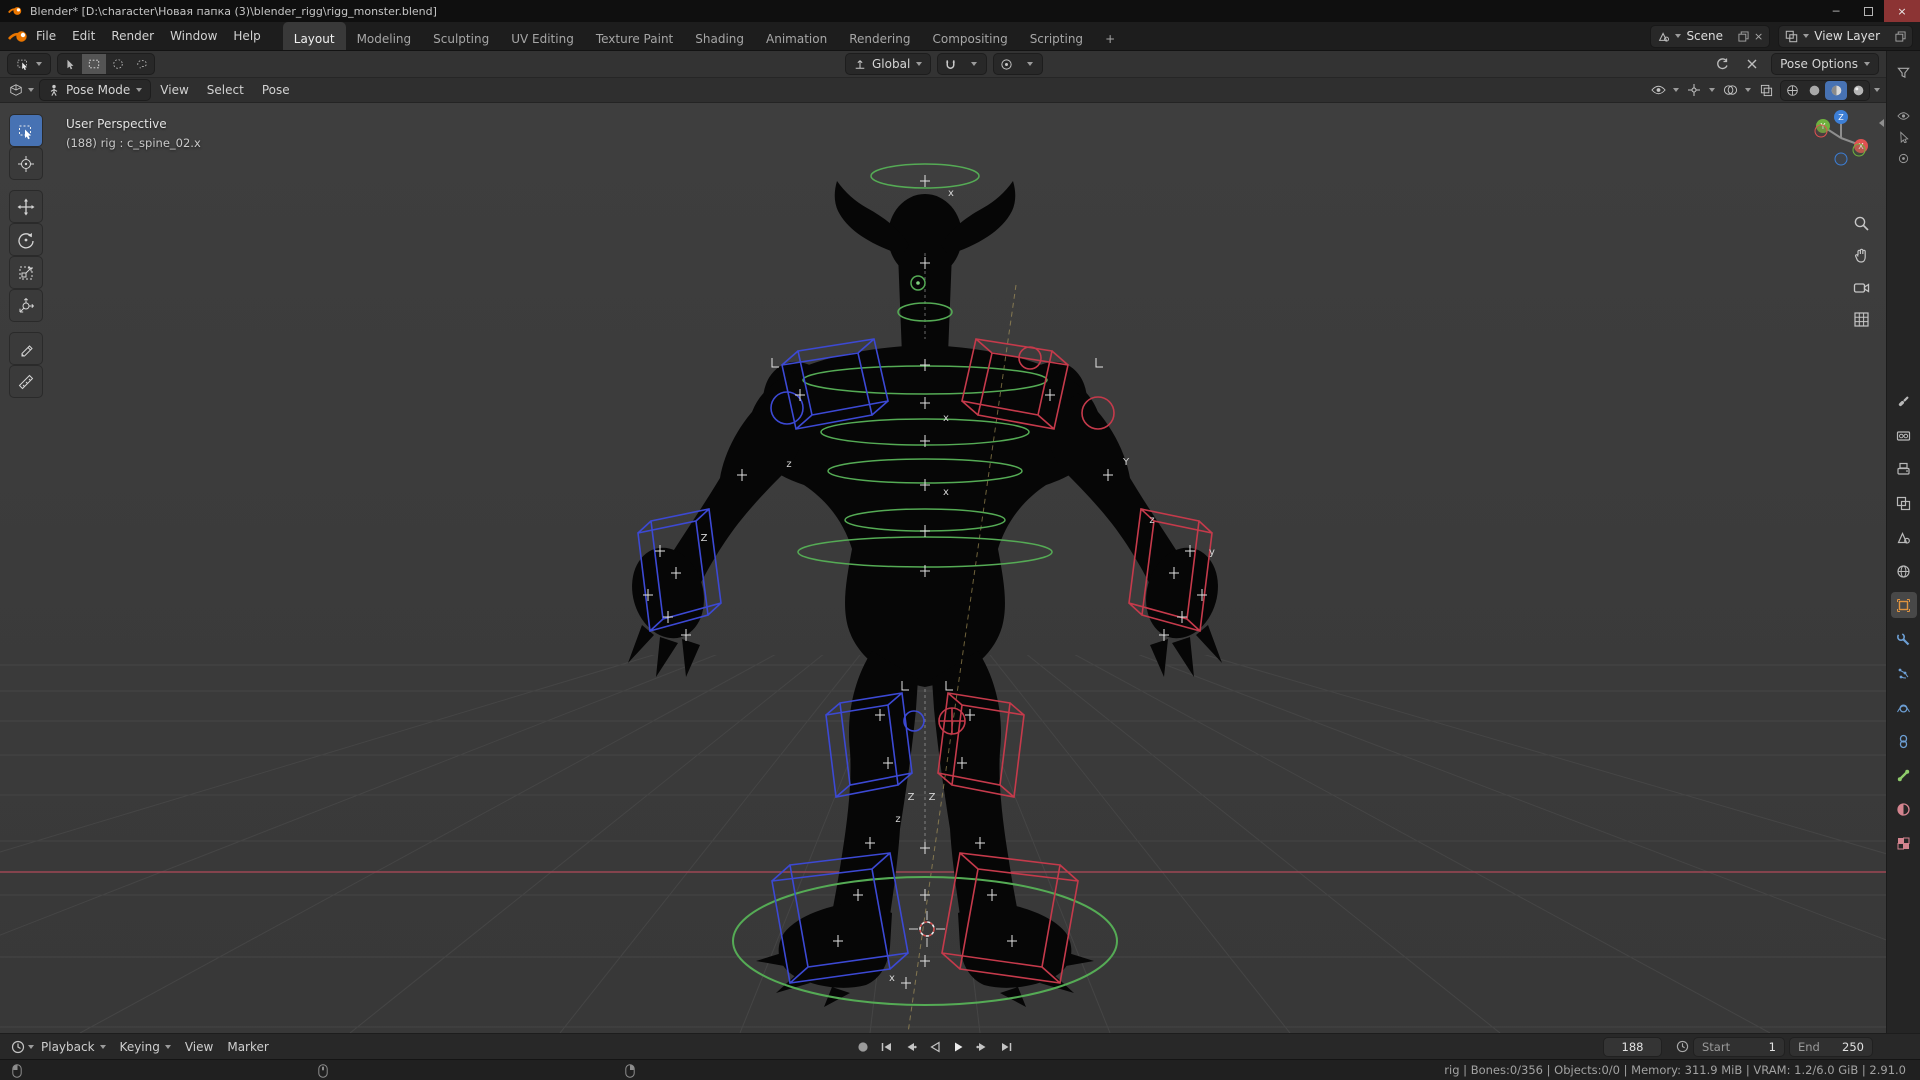  Describe the element at coordinates (26, 239) in the screenshot. I see `tool-rotate` at that location.